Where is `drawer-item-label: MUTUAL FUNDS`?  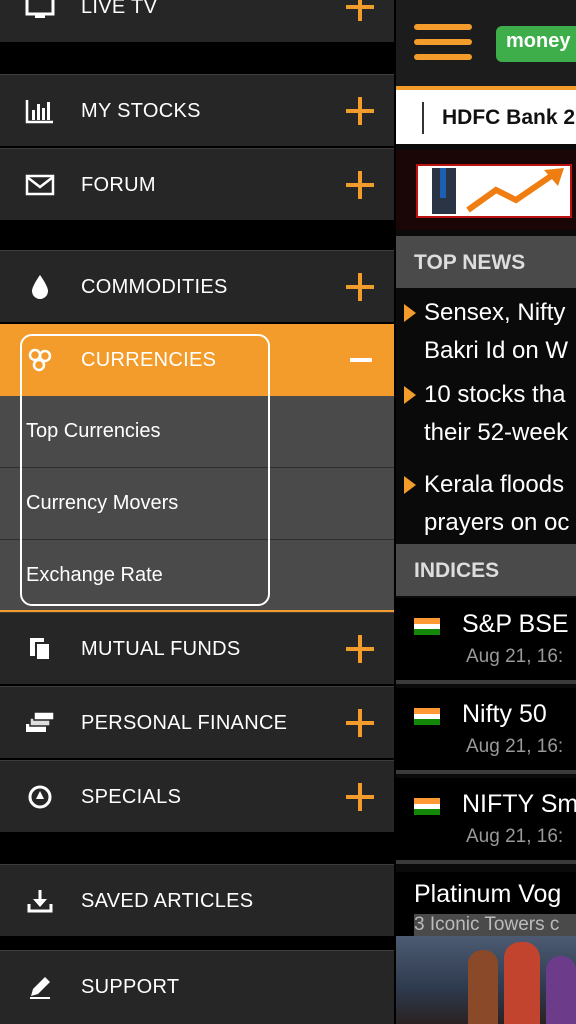 drawer-item-label: MUTUAL FUNDS is located at coordinates (161, 649).